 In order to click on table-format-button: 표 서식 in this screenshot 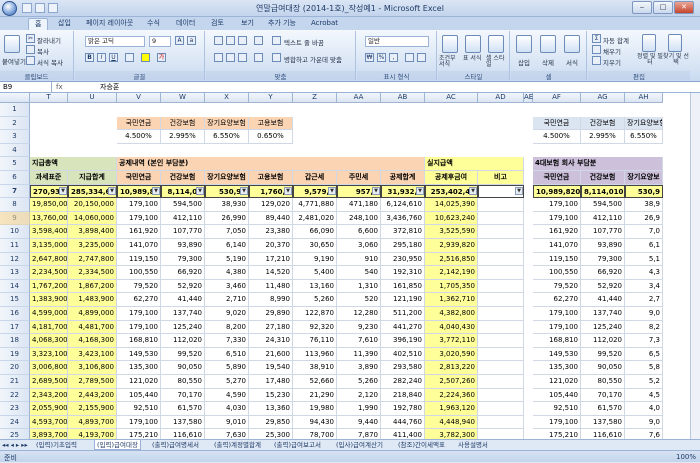, I will do `click(474, 59)`.